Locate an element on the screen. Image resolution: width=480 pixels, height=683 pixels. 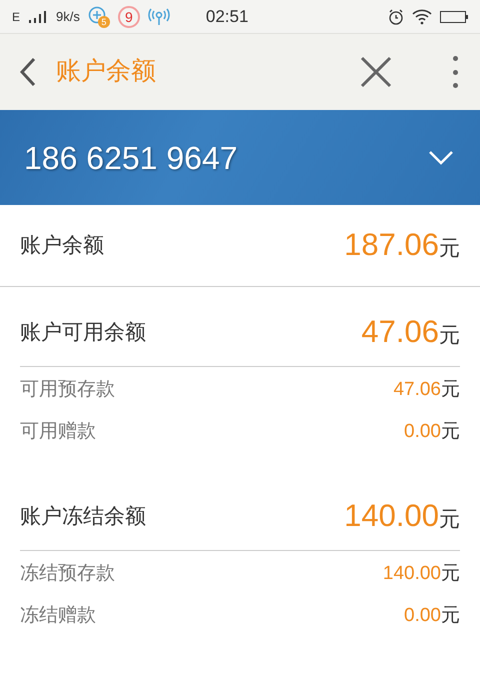
alarm-icon is located at coordinates (396, 16).